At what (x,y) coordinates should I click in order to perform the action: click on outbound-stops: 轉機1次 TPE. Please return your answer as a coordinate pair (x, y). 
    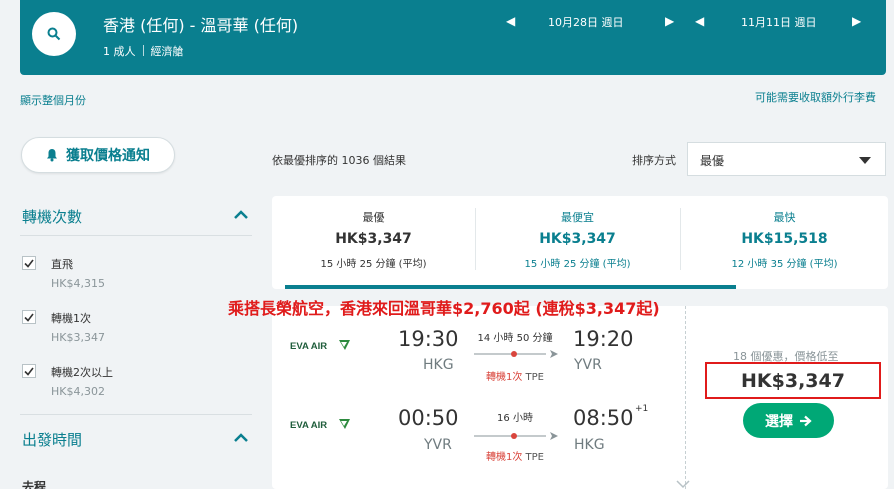
    Looking at the image, I should click on (515, 375).